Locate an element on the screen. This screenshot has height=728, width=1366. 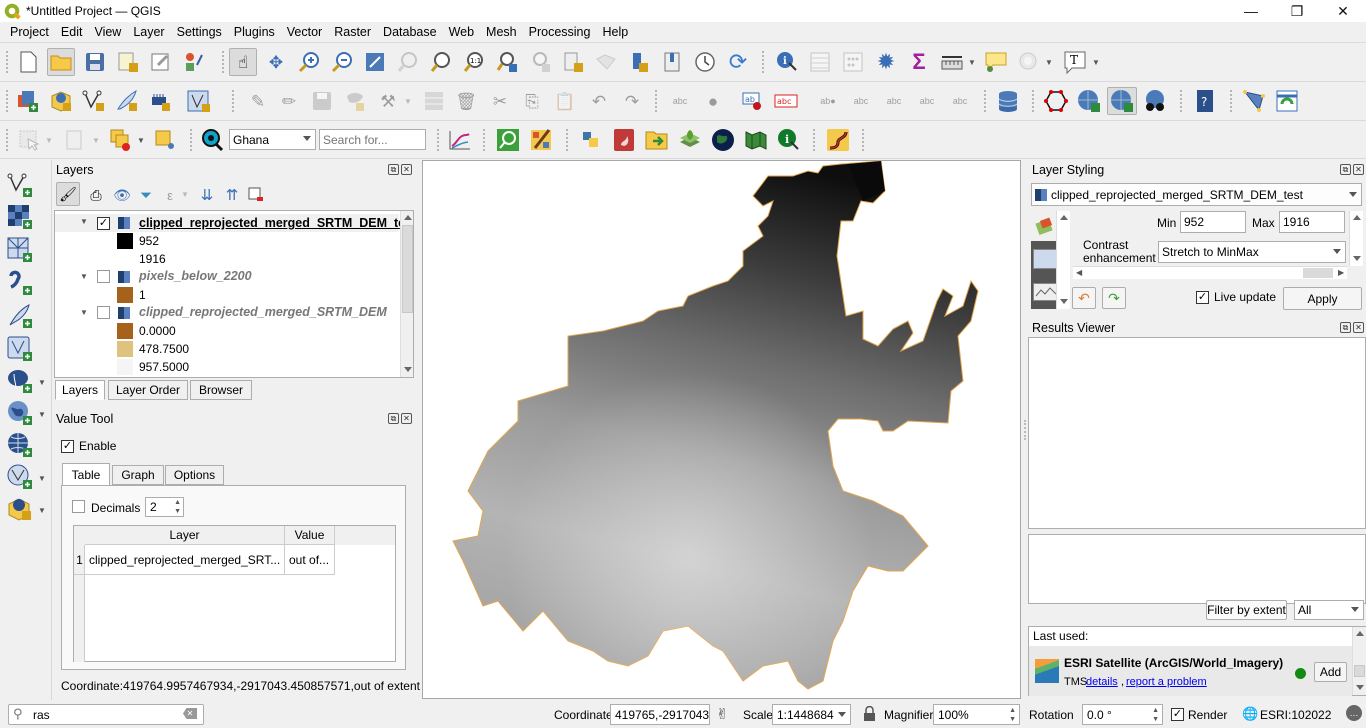
measure-dropdown: ▼ is located at coordinates (972, 62).